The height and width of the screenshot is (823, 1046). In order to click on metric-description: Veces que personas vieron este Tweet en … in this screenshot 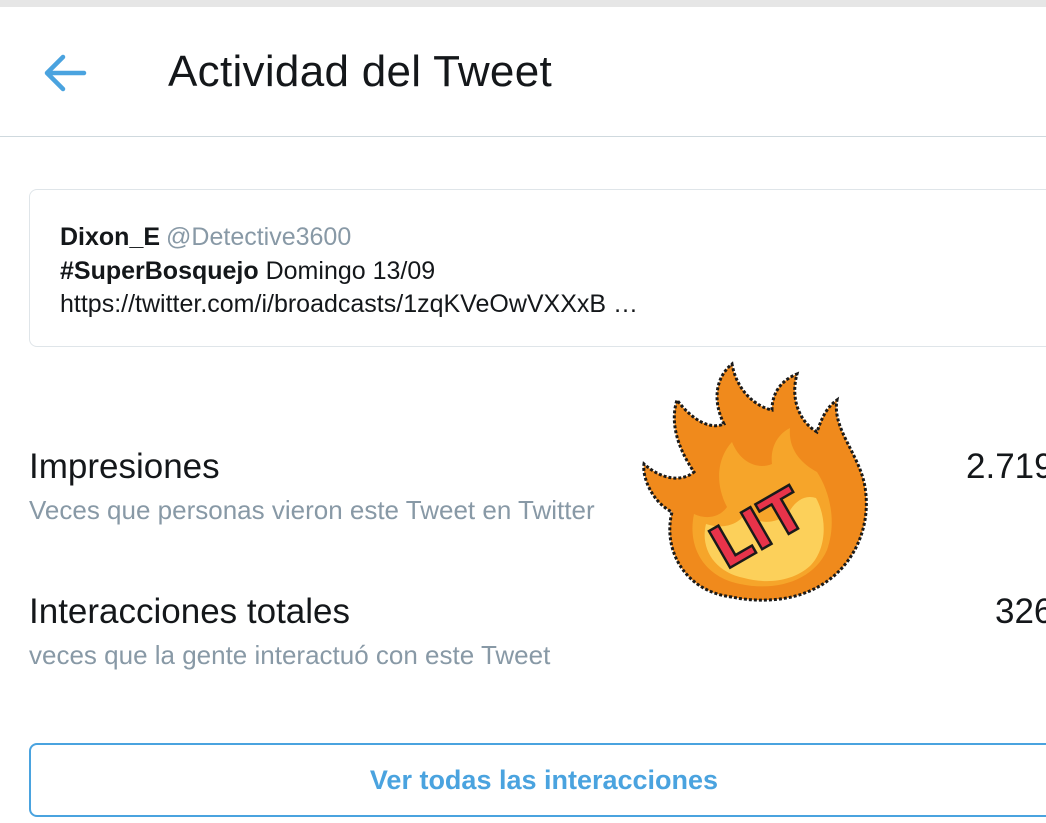, I will do `click(312, 510)`.